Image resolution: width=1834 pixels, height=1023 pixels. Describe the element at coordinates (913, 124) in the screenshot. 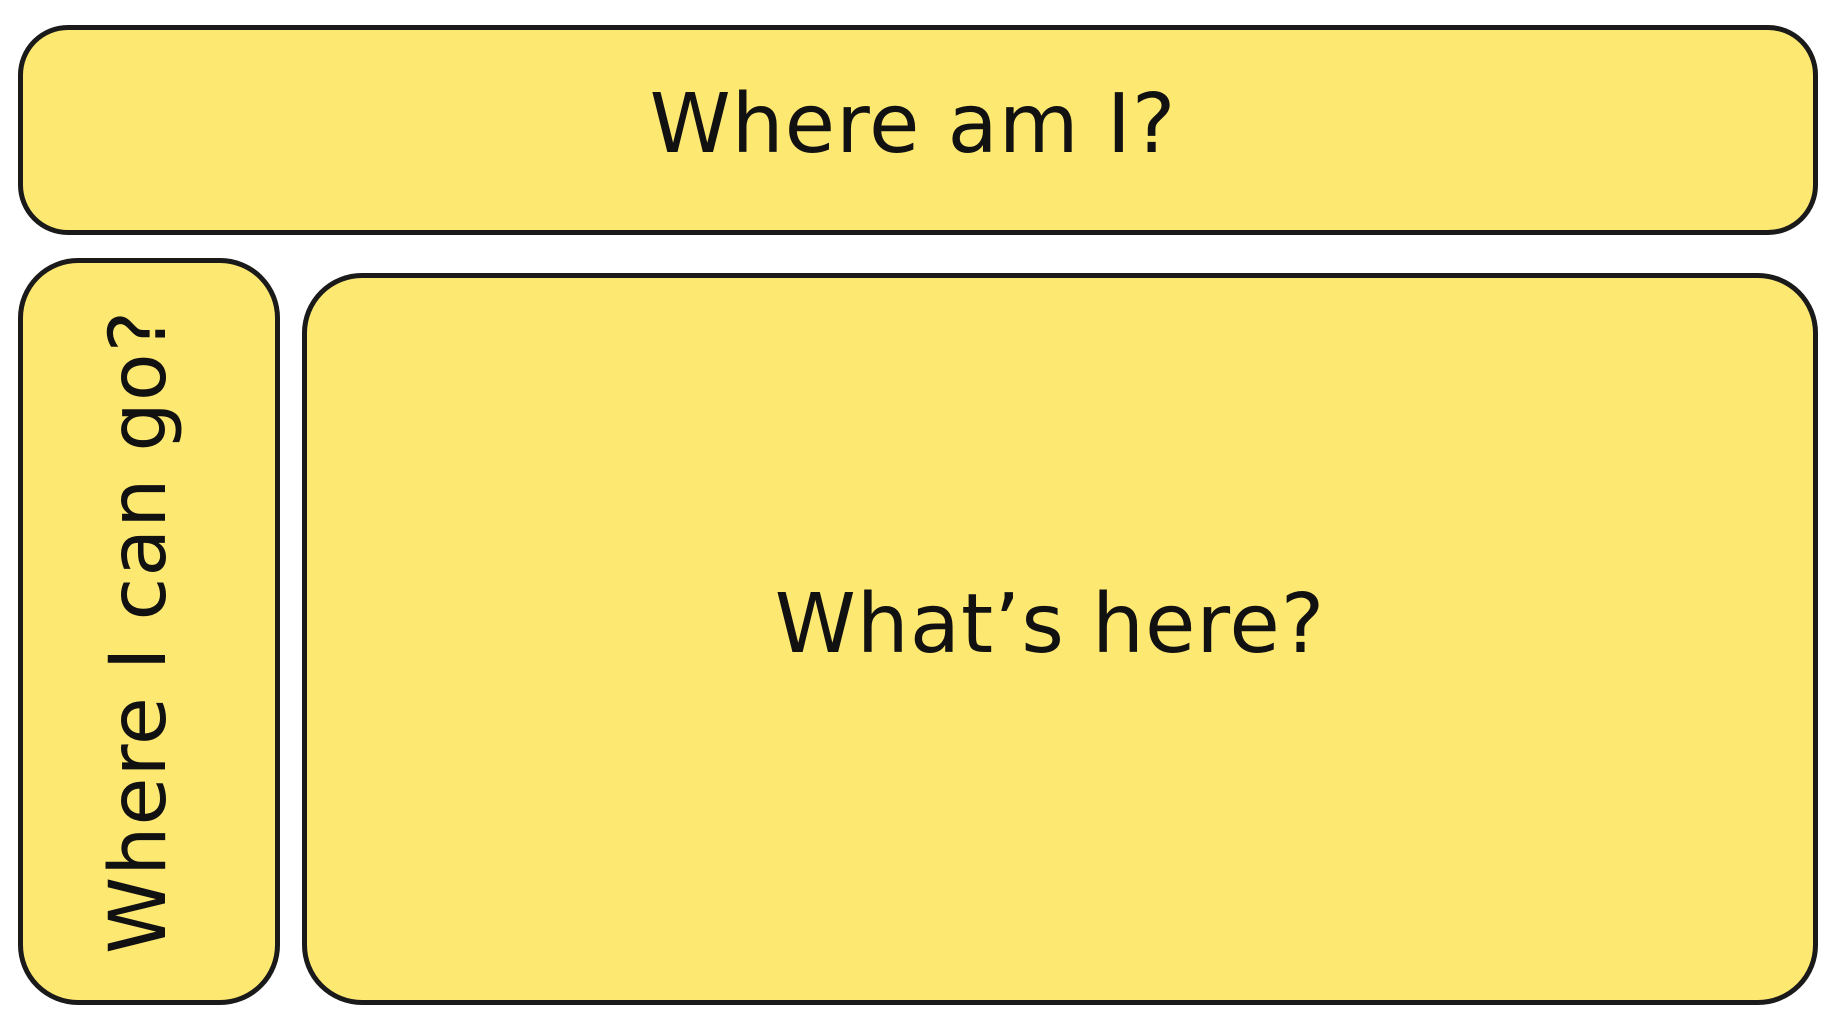

I see `header-region-label: Where am I?` at that location.